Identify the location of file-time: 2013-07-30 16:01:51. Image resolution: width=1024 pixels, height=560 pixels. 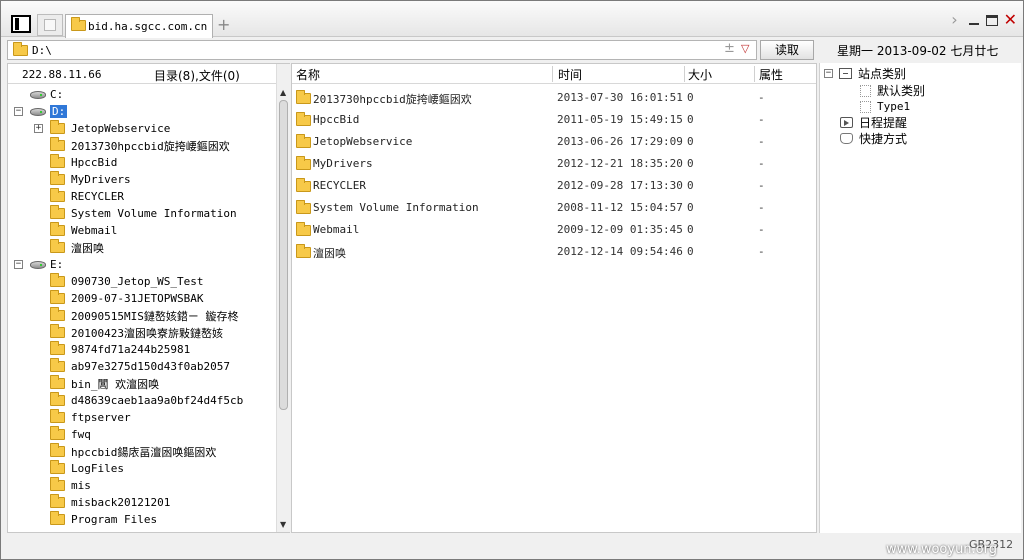
(620, 97).